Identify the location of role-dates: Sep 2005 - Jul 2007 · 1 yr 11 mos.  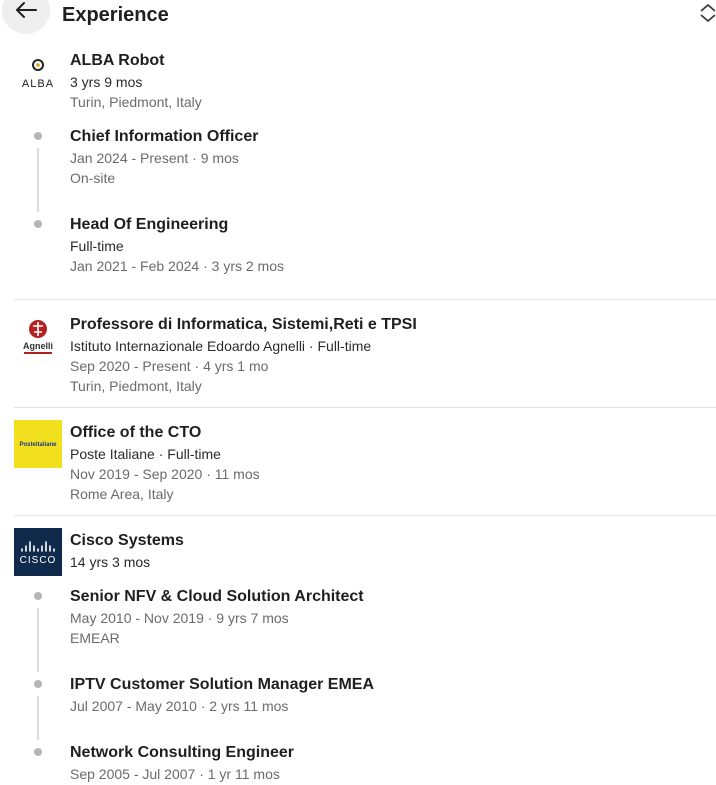
(175, 774).